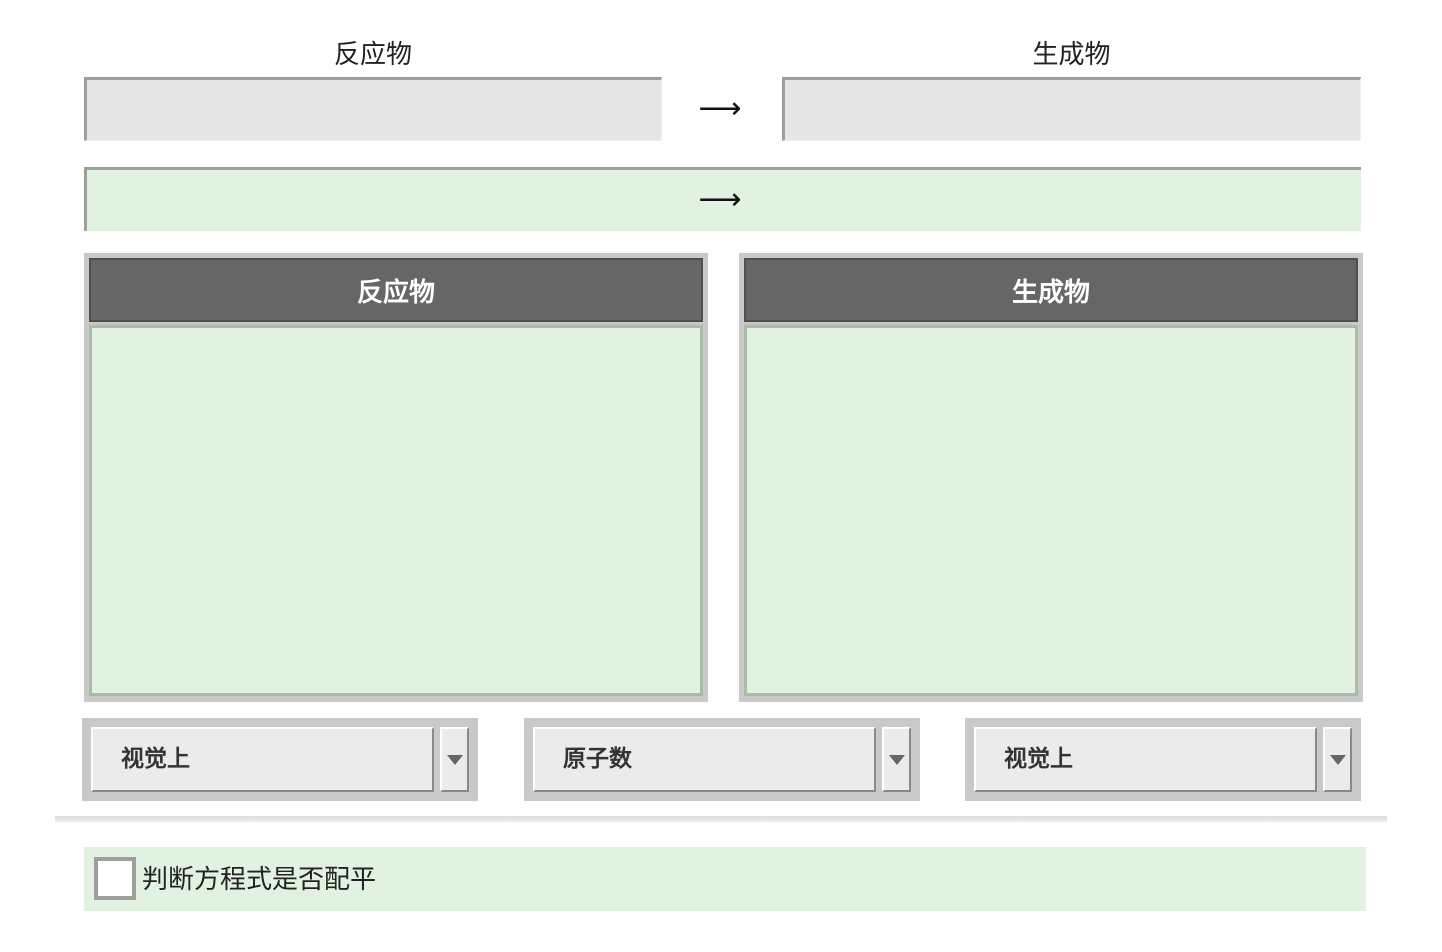  What do you see at coordinates (115, 878) in the screenshot?
I see `balance-checkbox` at bounding box center [115, 878].